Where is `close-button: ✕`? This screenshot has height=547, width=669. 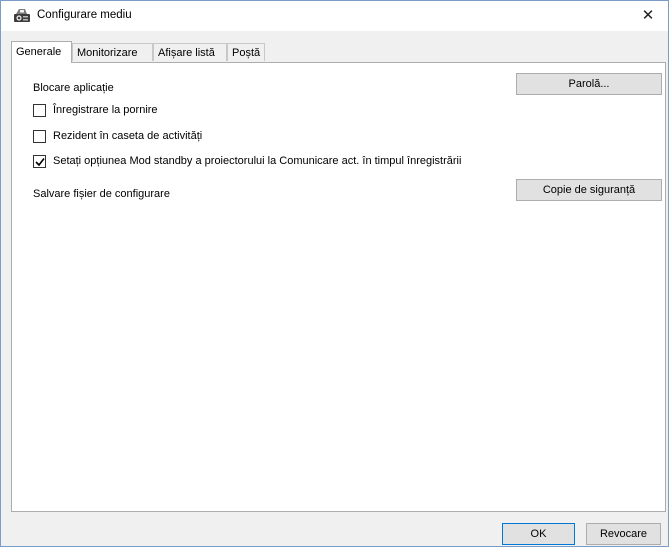
close-button: ✕ is located at coordinates (648, 16).